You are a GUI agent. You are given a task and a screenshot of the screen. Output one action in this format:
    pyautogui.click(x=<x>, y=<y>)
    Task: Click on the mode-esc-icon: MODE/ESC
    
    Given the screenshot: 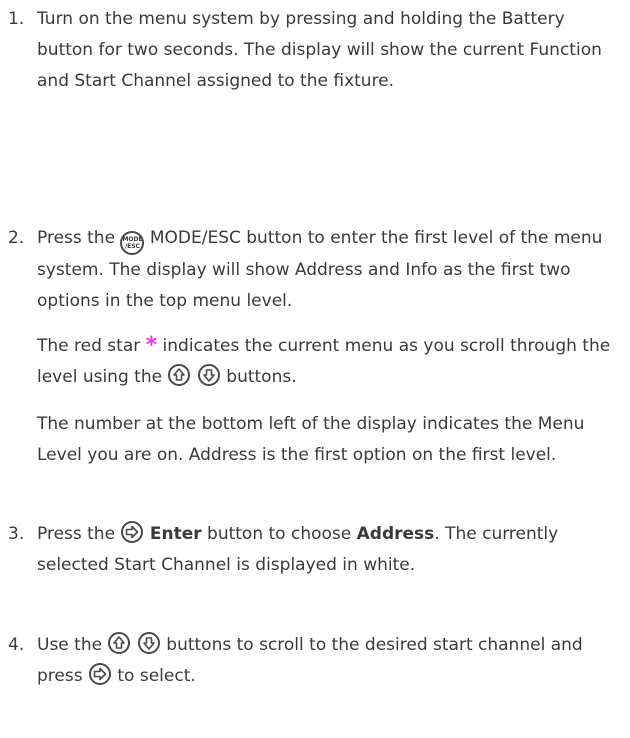 What is the action you would take?
    pyautogui.click(x=132, y=243)
    